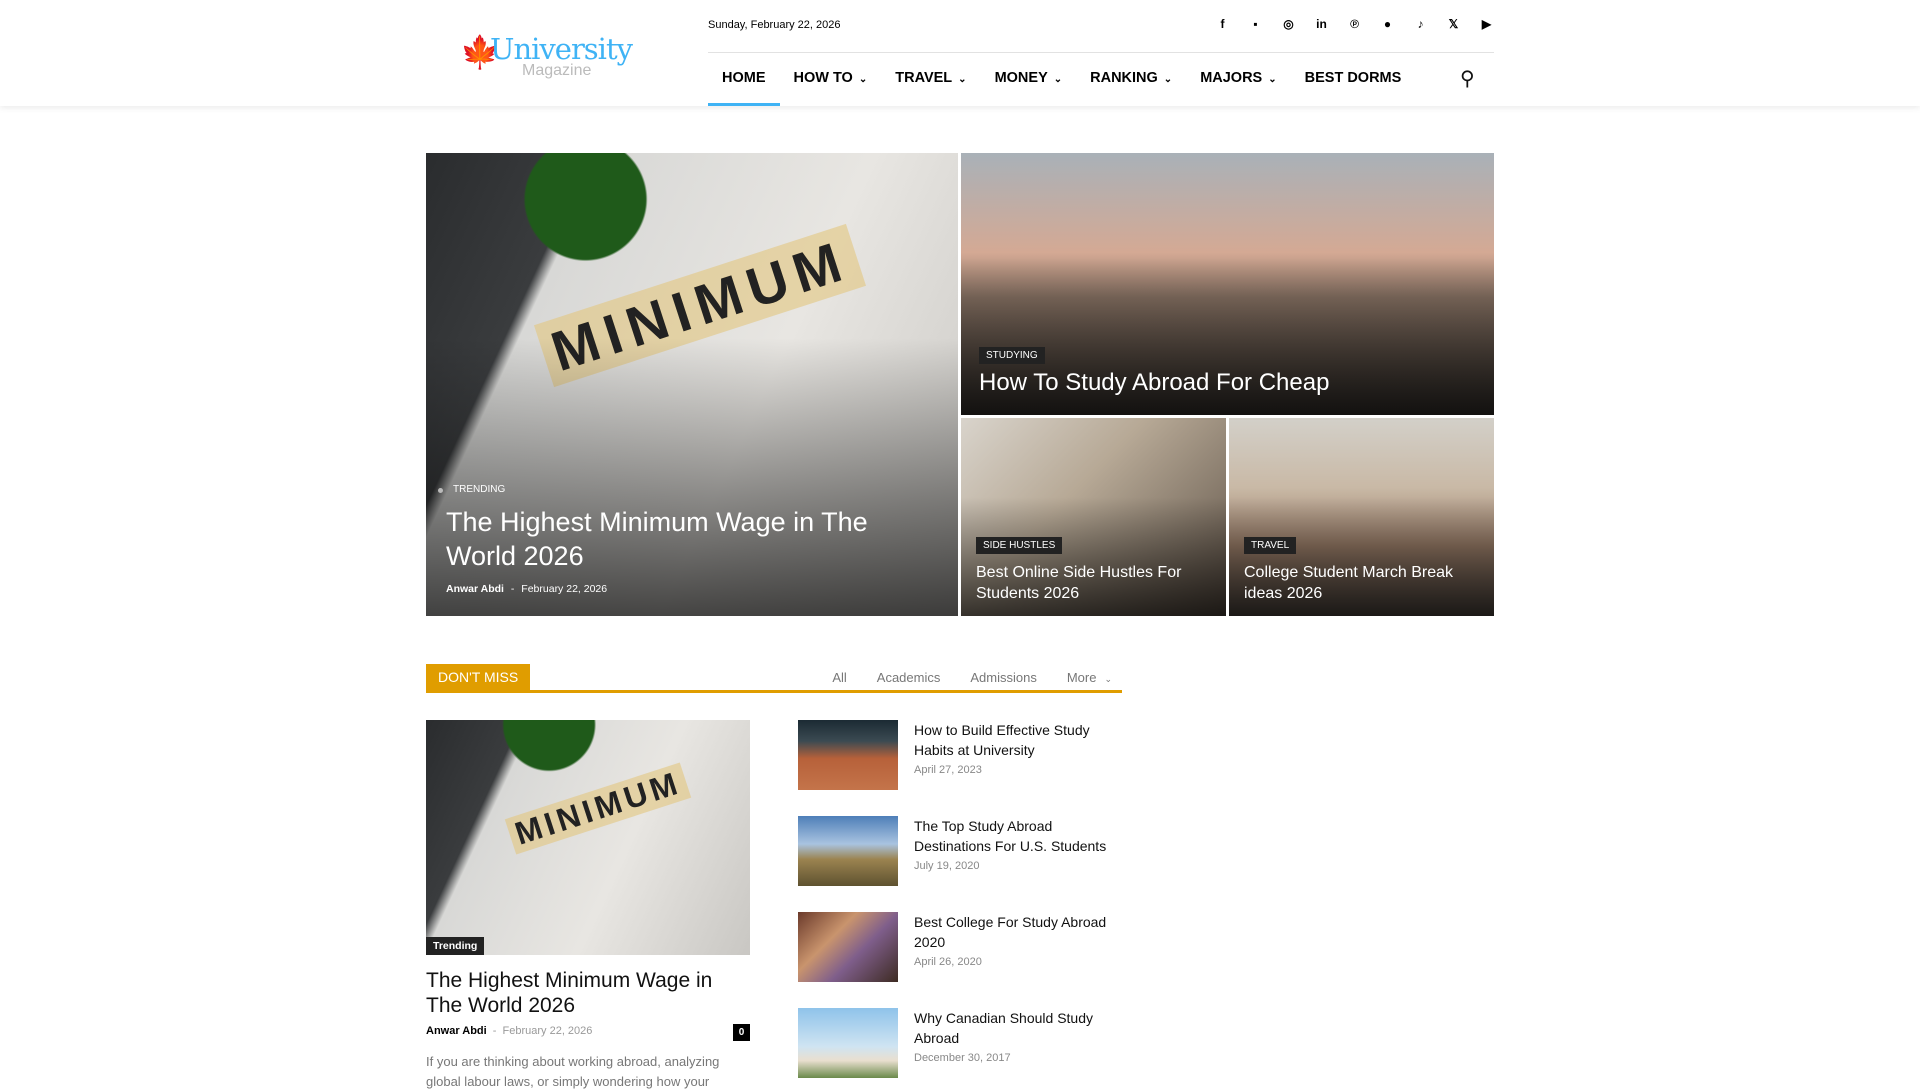 This screenshot has height=1092, width=1920. I want to click on tab-more-label: More, so click(1081, 677).